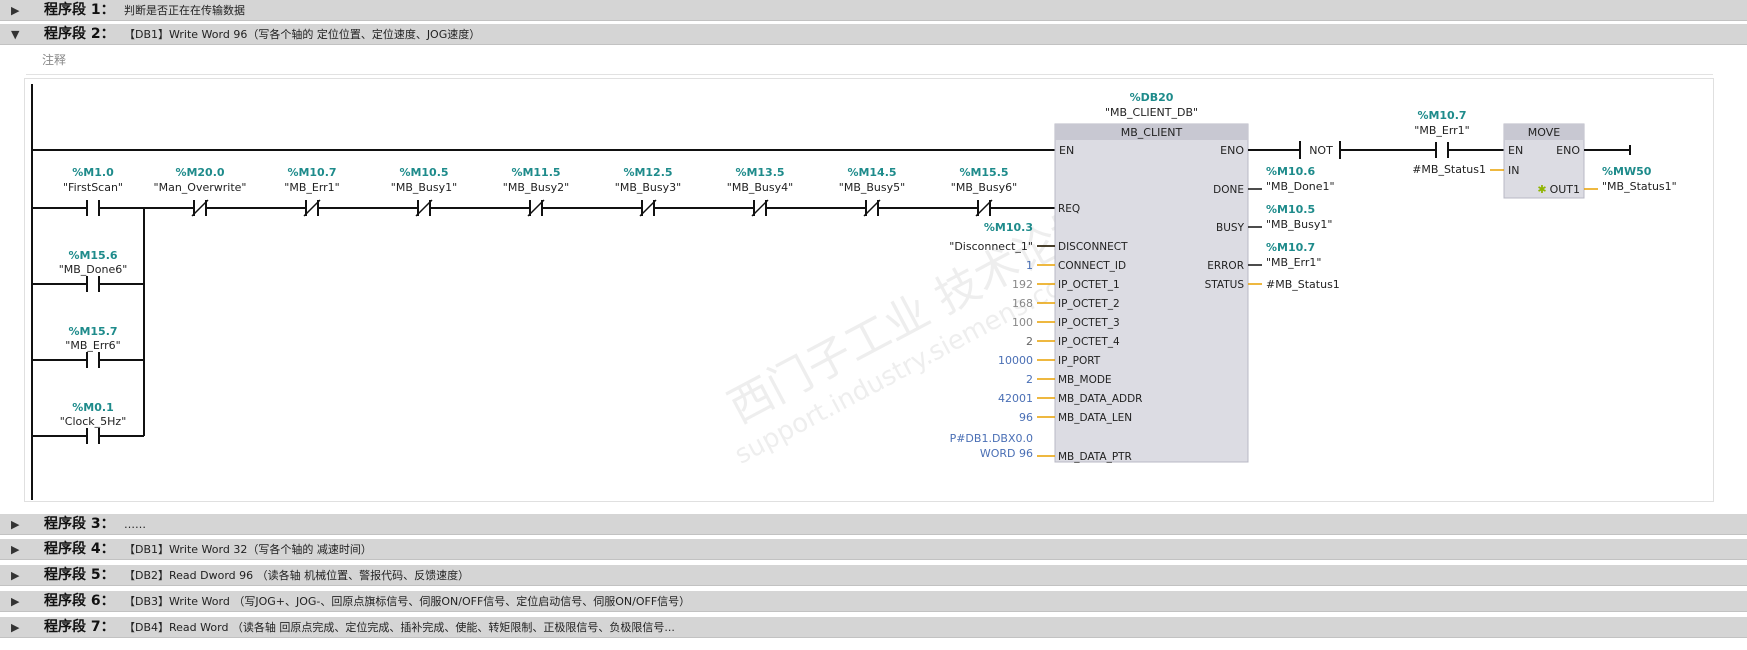 This screenshot has width=1747, height=650. I want to click on input-value: WORD 96, so click(1006, 453).